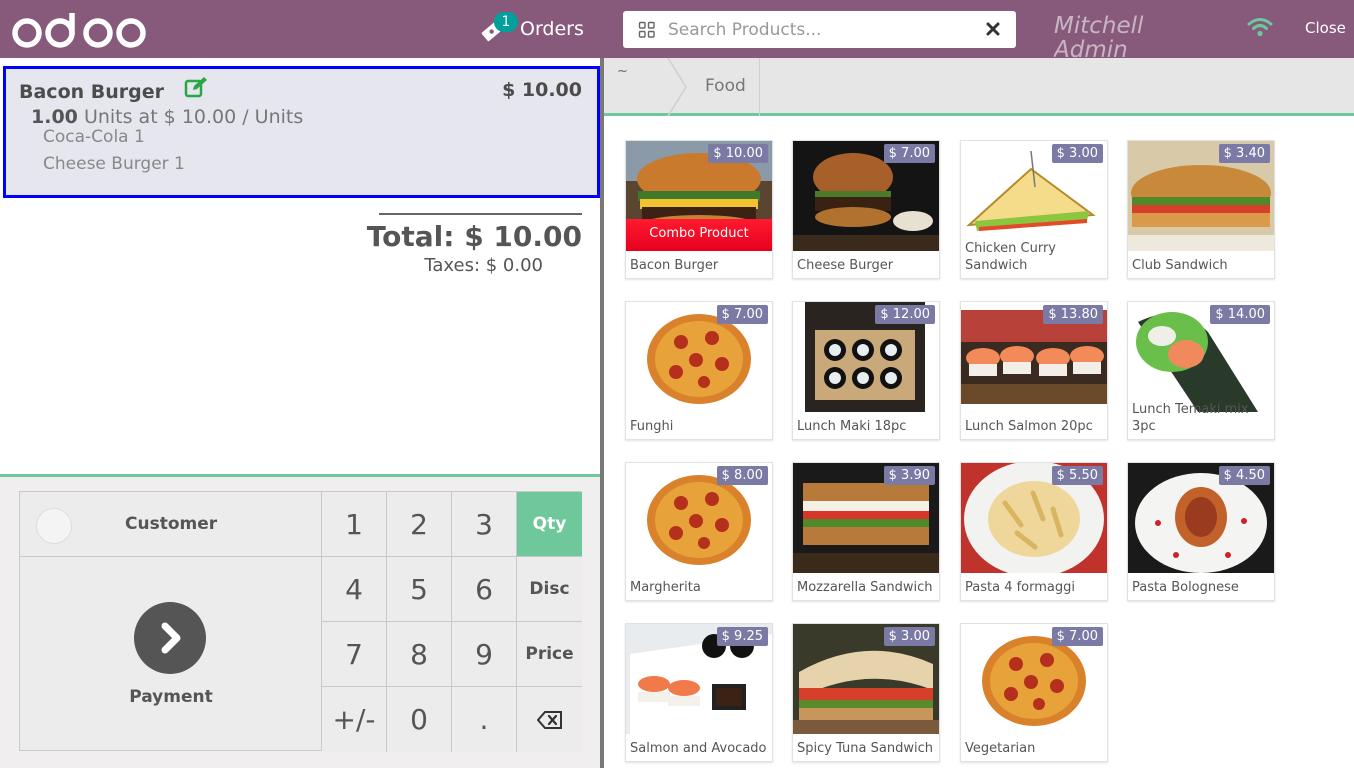  Describe the element at coordinates (419, 589) in the screenshot. I see `numpad-key-5: 5` at that location.